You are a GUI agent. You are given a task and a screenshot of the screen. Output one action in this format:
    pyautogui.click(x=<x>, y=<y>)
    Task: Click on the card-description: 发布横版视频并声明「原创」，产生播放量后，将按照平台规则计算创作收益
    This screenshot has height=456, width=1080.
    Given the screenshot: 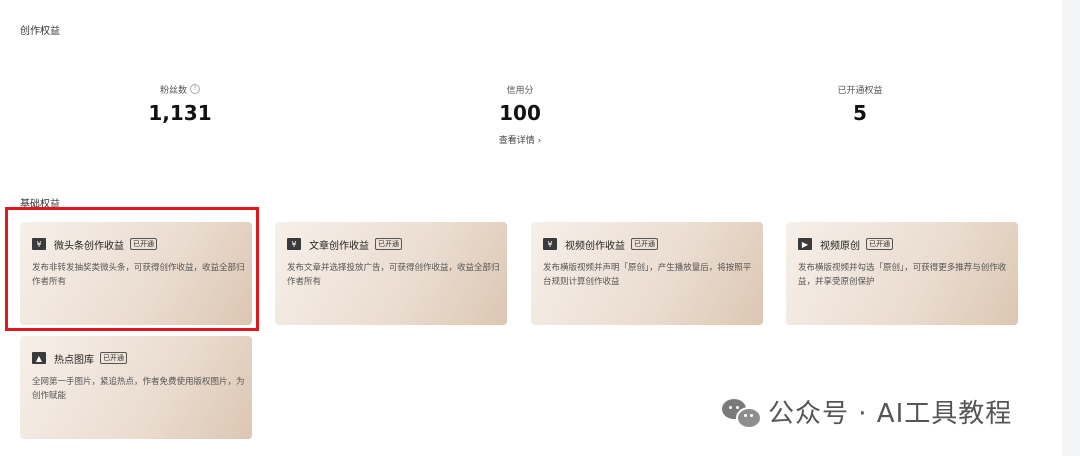 What is the action you would take?
    pyautogui.click(x=647, y=275)
    